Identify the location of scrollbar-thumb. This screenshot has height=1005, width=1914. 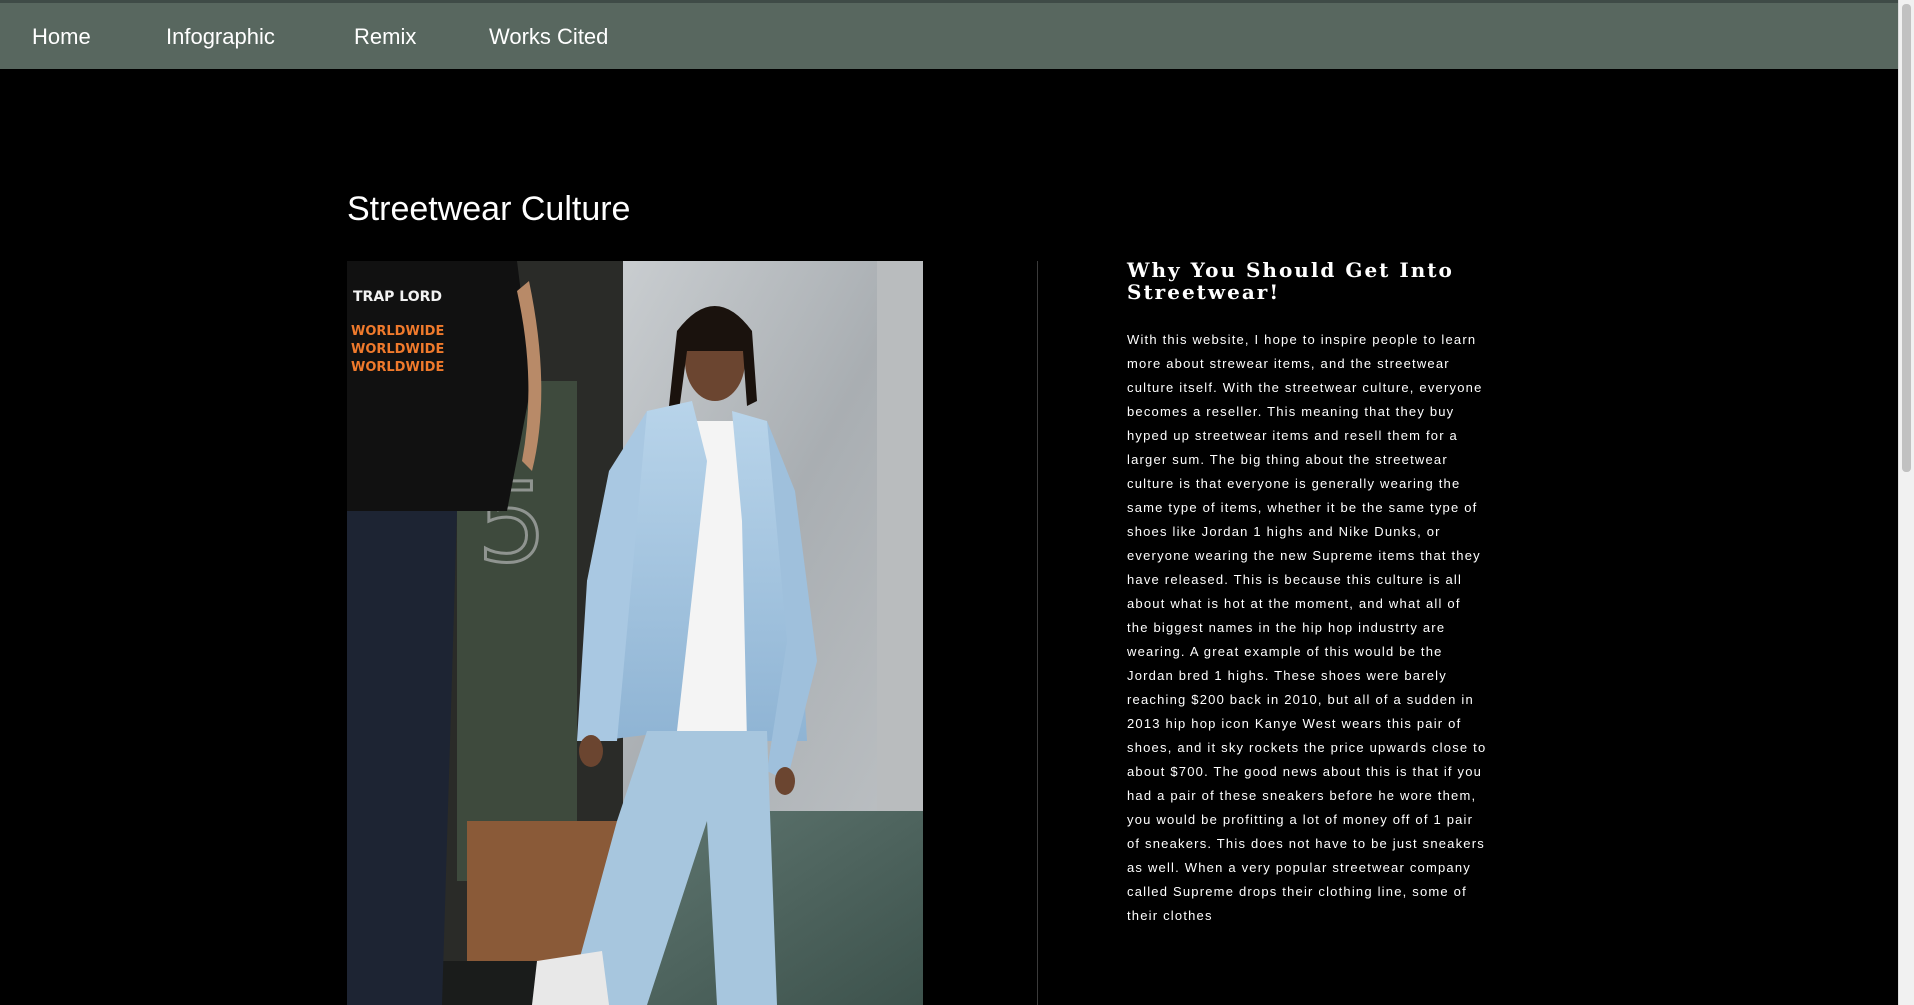
(1906, 238).